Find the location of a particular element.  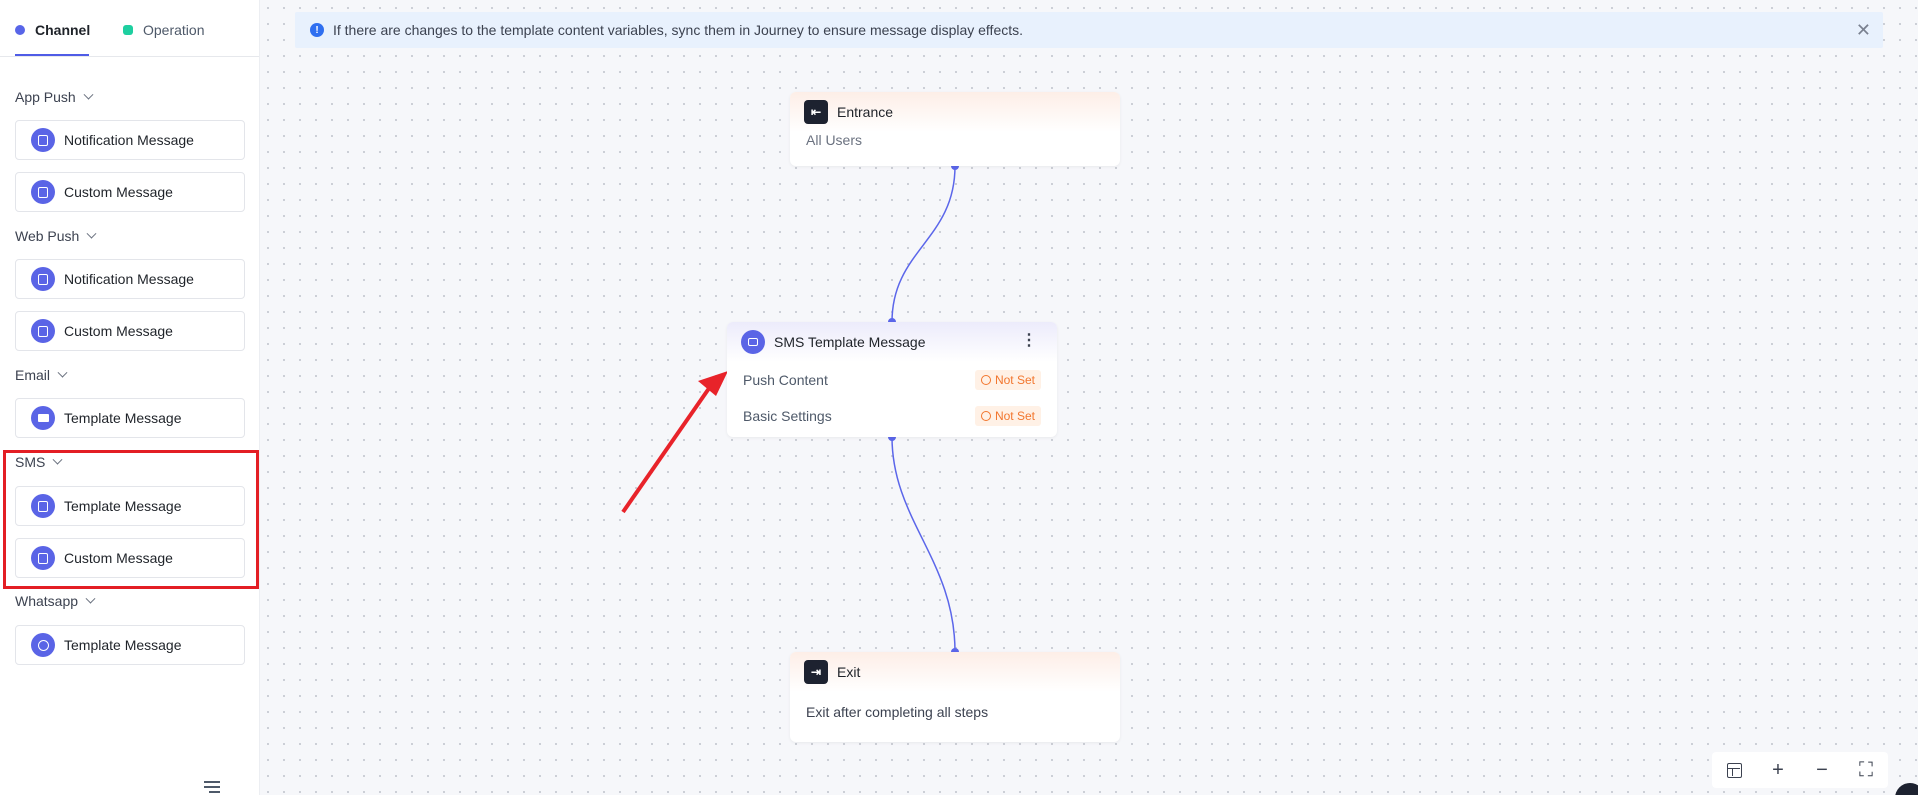

more-options-icon: ⋮ is located at coordinates (1029, 341).